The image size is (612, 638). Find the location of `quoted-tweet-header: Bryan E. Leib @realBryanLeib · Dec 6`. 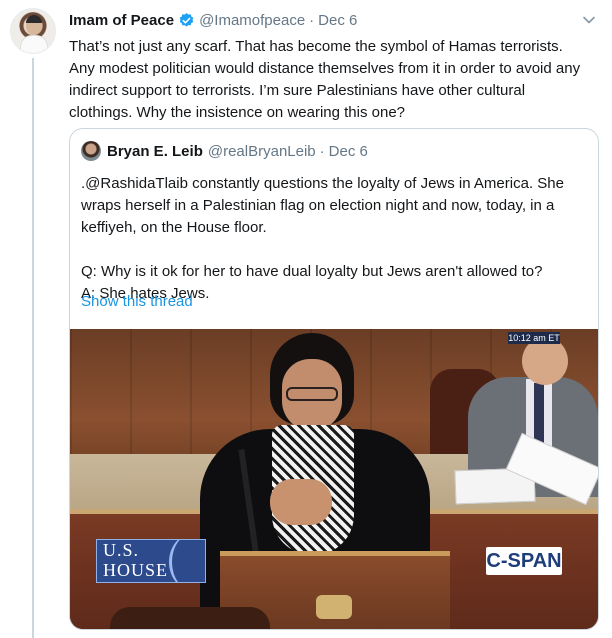

quoted-tweet-header: Bryan E. Leib @realBryanLeib · Dec 6 is located at coordinates (224, 151).